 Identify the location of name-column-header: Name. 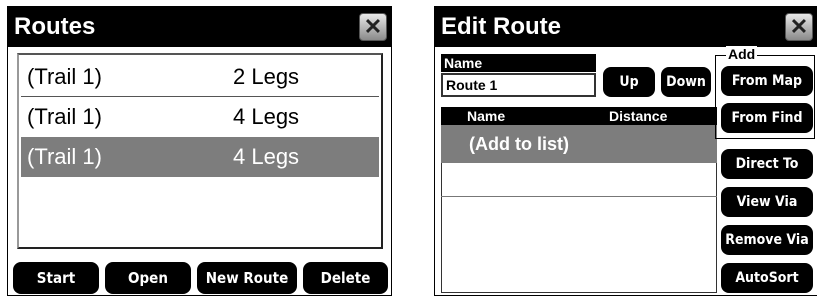
(486, 116).